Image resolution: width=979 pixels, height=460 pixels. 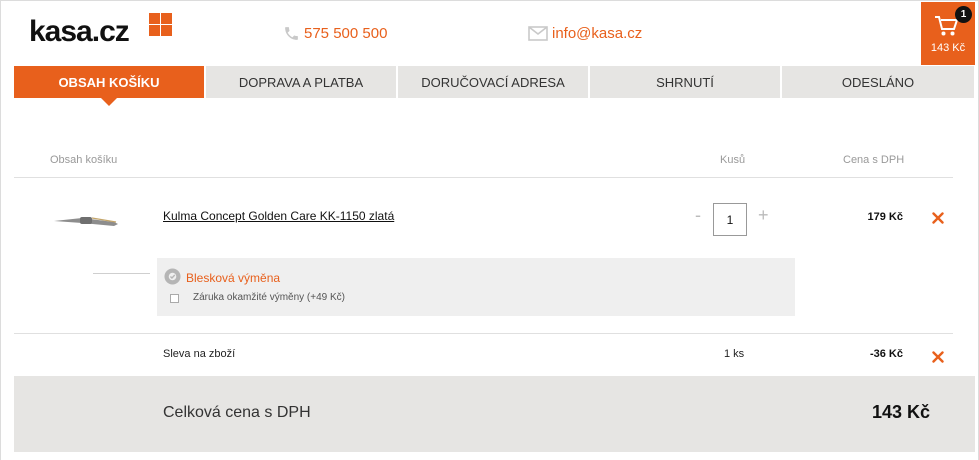 I want to click on insurance-connector-line, so click(x=121, y=273).